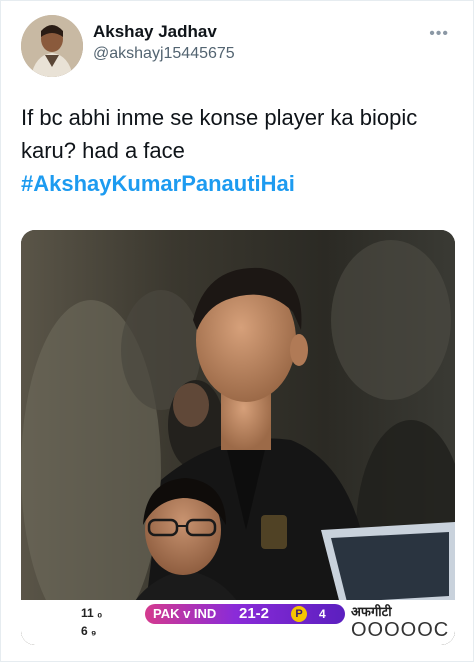 Image resolution: width=474 pixels, height=662 pixels. Describe the element at coordinates (185, 613) in the screenshot. I see `match-teams: PAK v IND` at that location.